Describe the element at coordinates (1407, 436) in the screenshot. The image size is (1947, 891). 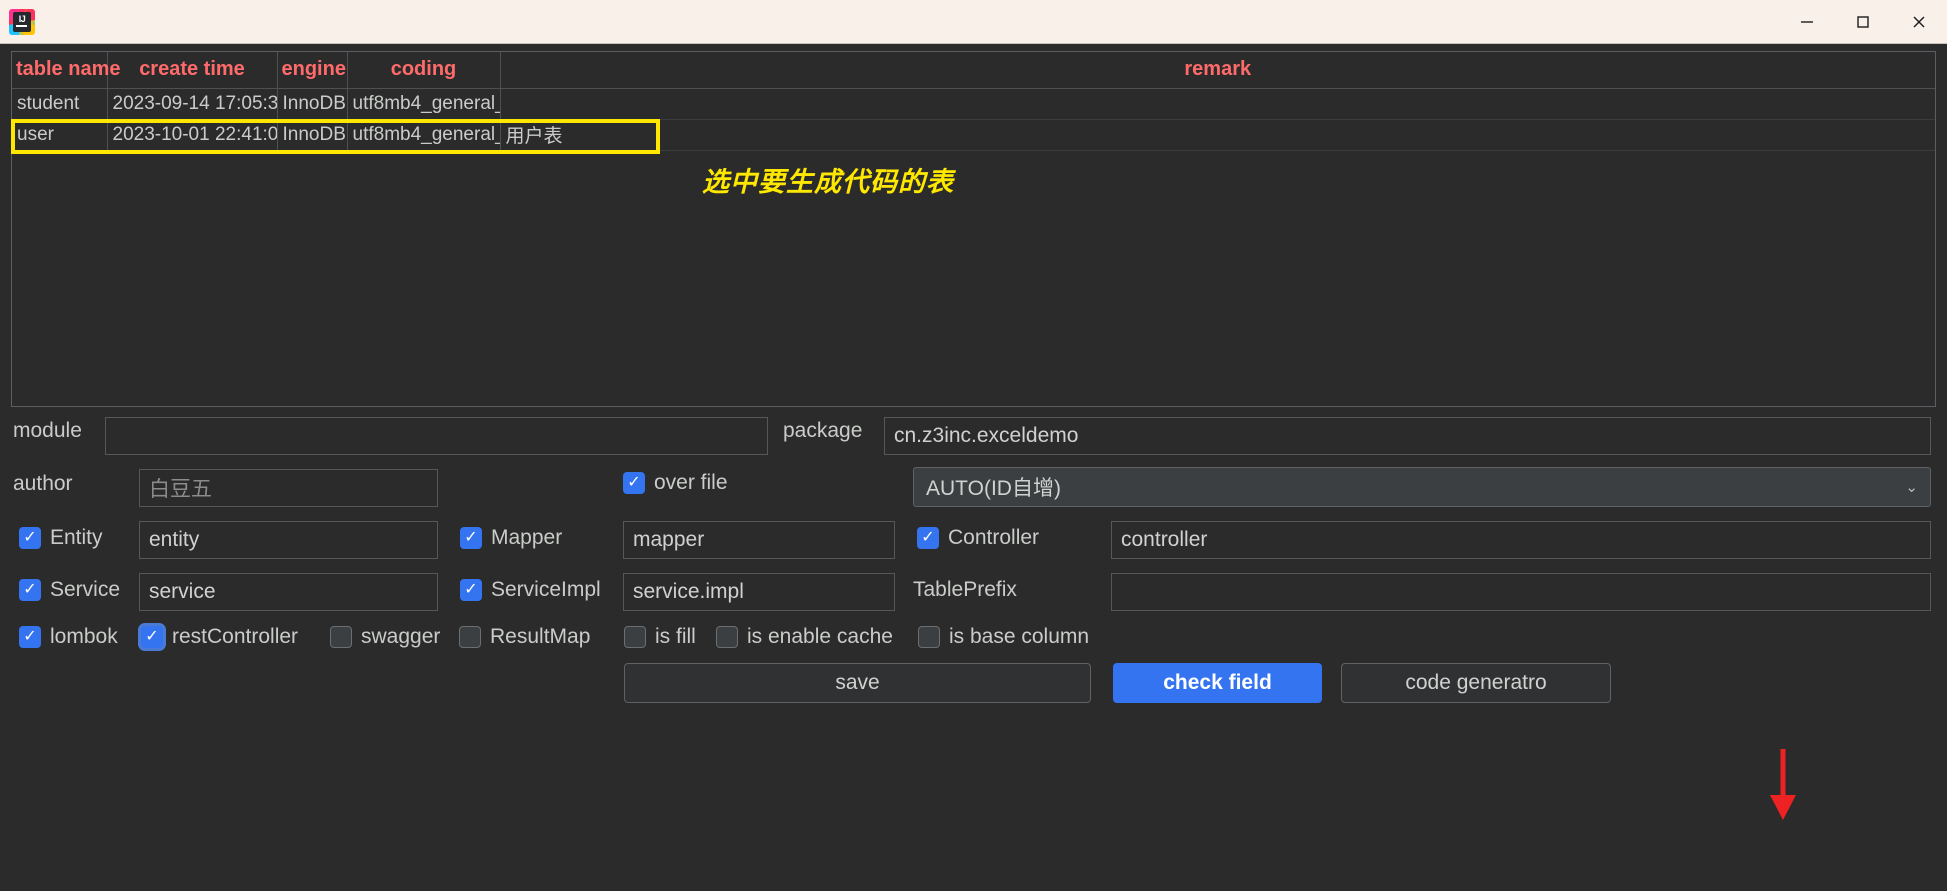
I see `package-input: cn.z3inc.exceldemo` at that location.